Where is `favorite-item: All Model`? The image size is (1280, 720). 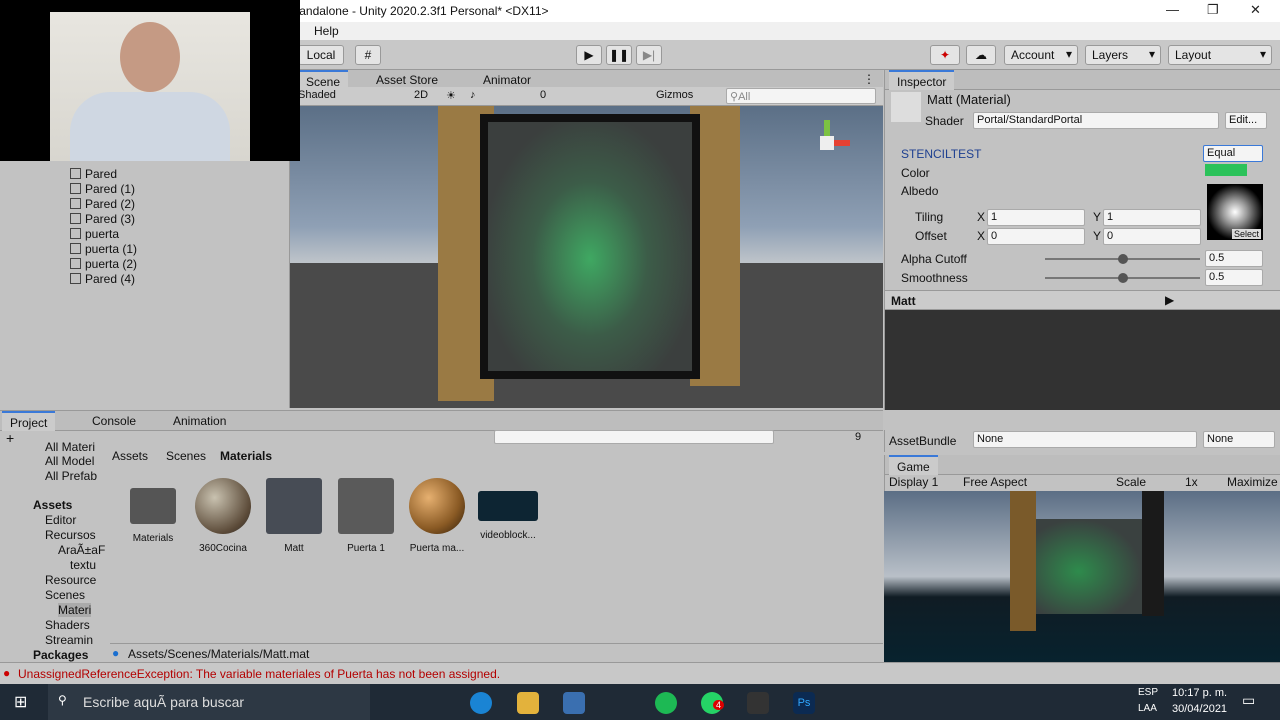
favorite-item: All Model is located at coordinates (69, 461).